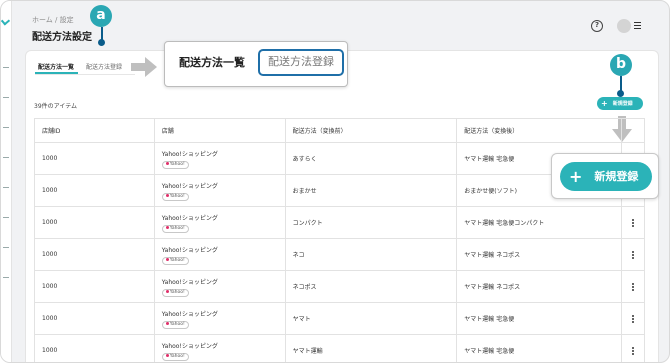  I want to click on zoom-new-panel: + 新規登録, so click(605, 176).